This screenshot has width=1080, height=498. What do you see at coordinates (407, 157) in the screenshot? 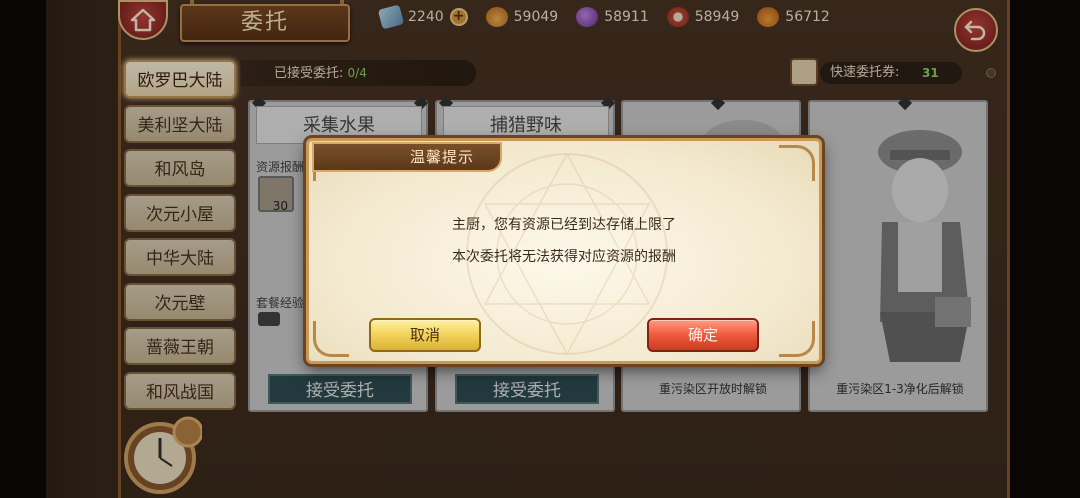
I see `dialog-title: 温馨提示` at bounding box center [407, 157].